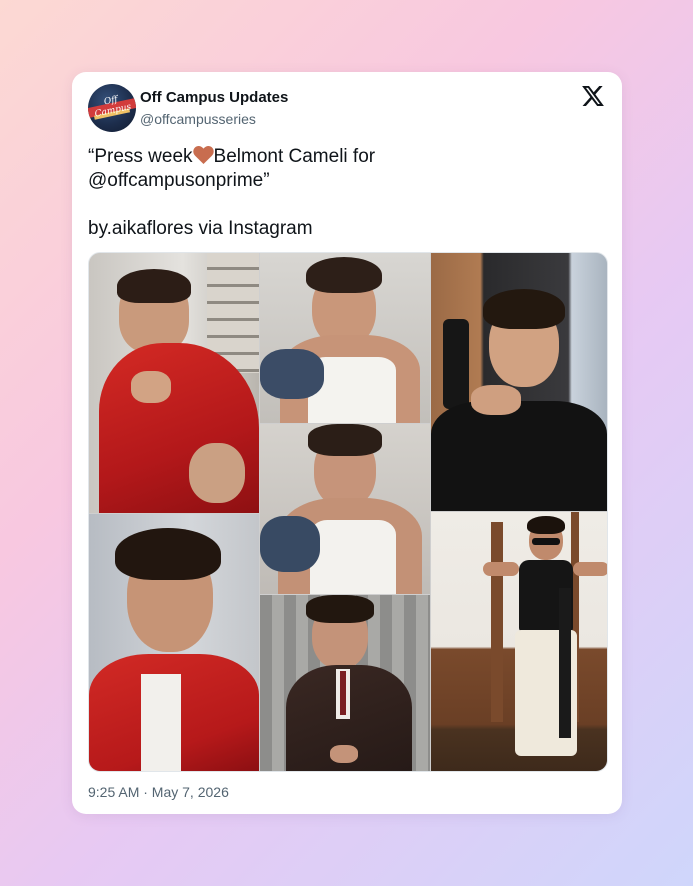  Describe the element at coordinates (294, 156) in the screenshot. I see `tweet-text-part2: Belmont Cameli for` at that location.